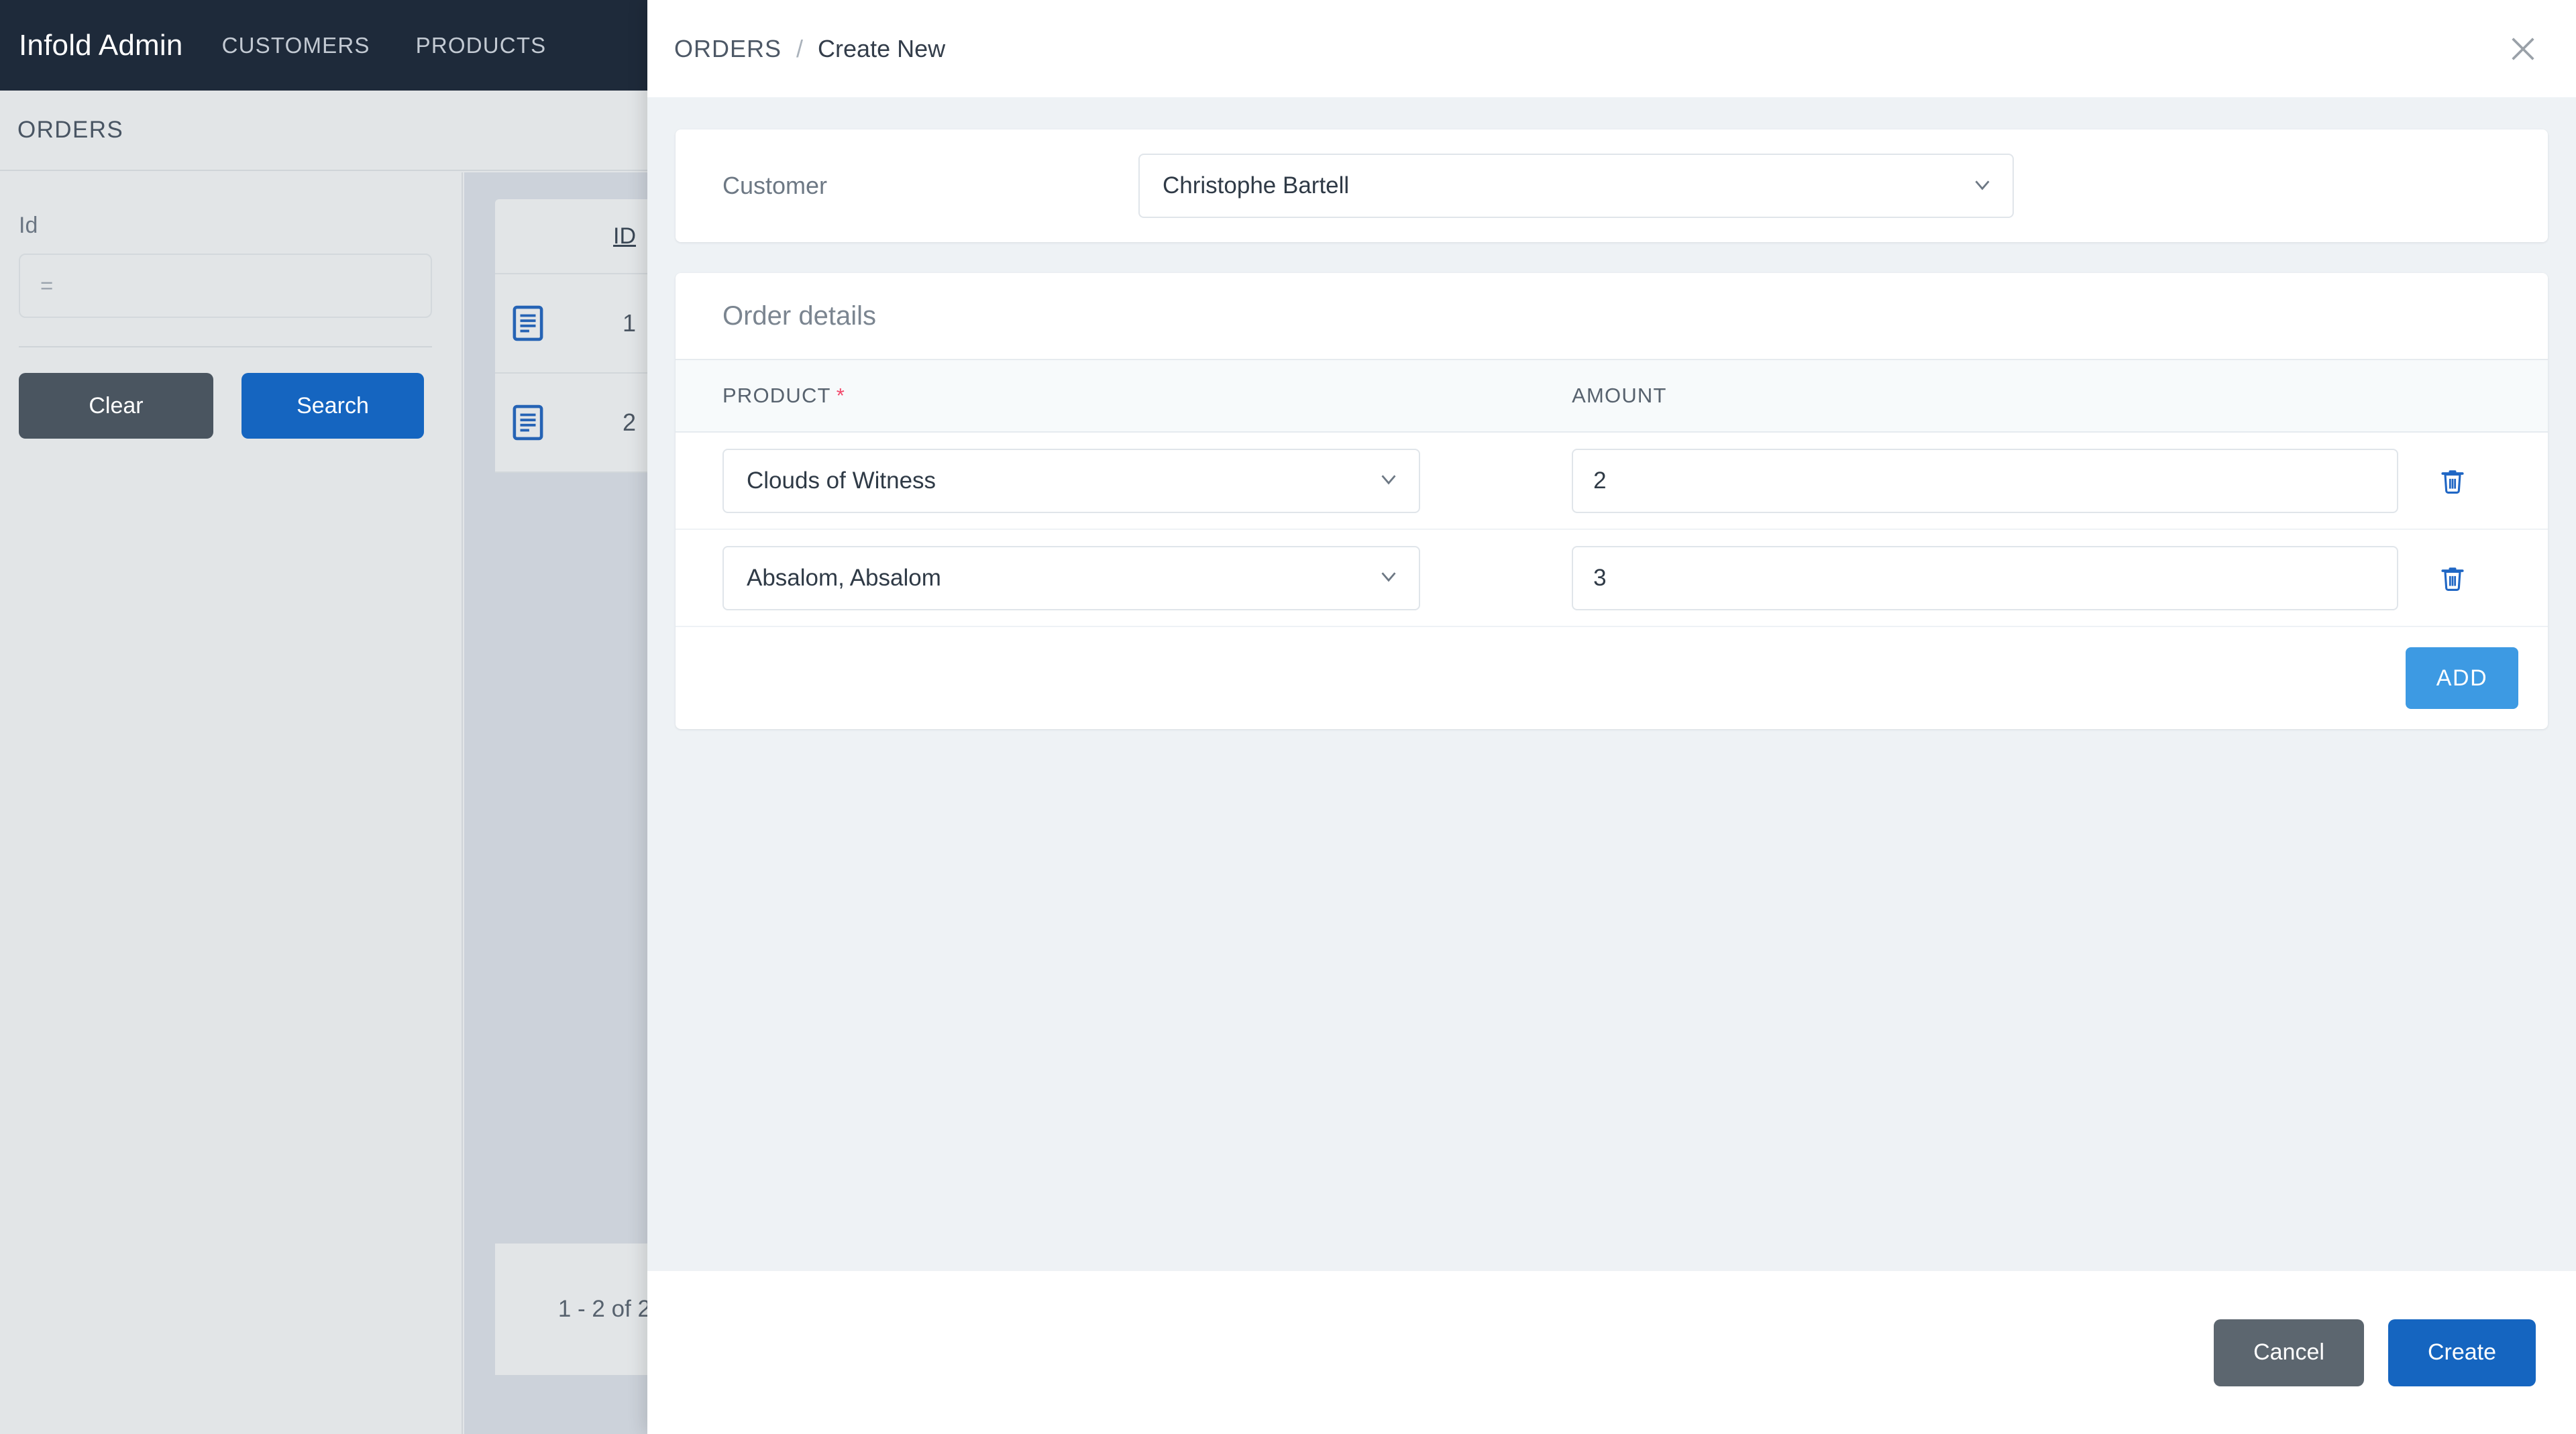  Describe the element at coordinates (1612, 678) in the screenshot. I see `add-row-container: ADD` at that location.